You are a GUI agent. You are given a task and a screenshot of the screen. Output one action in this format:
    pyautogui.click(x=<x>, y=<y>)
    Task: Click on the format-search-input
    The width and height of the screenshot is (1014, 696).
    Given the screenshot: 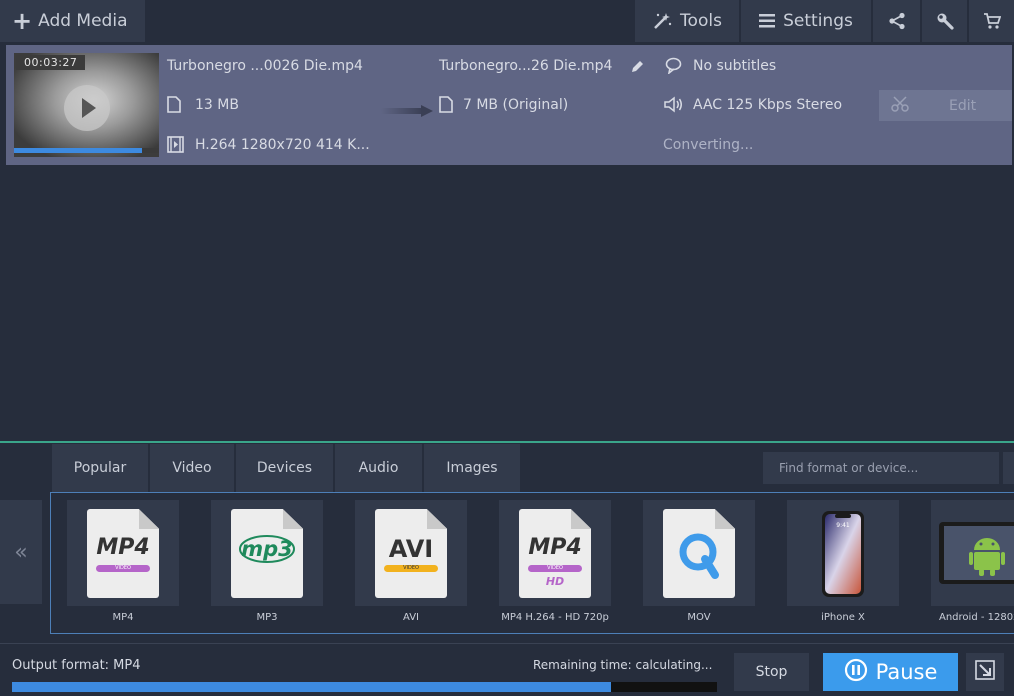 What is the action you would take?
    pyautogui.click(x=881, y=468)
    